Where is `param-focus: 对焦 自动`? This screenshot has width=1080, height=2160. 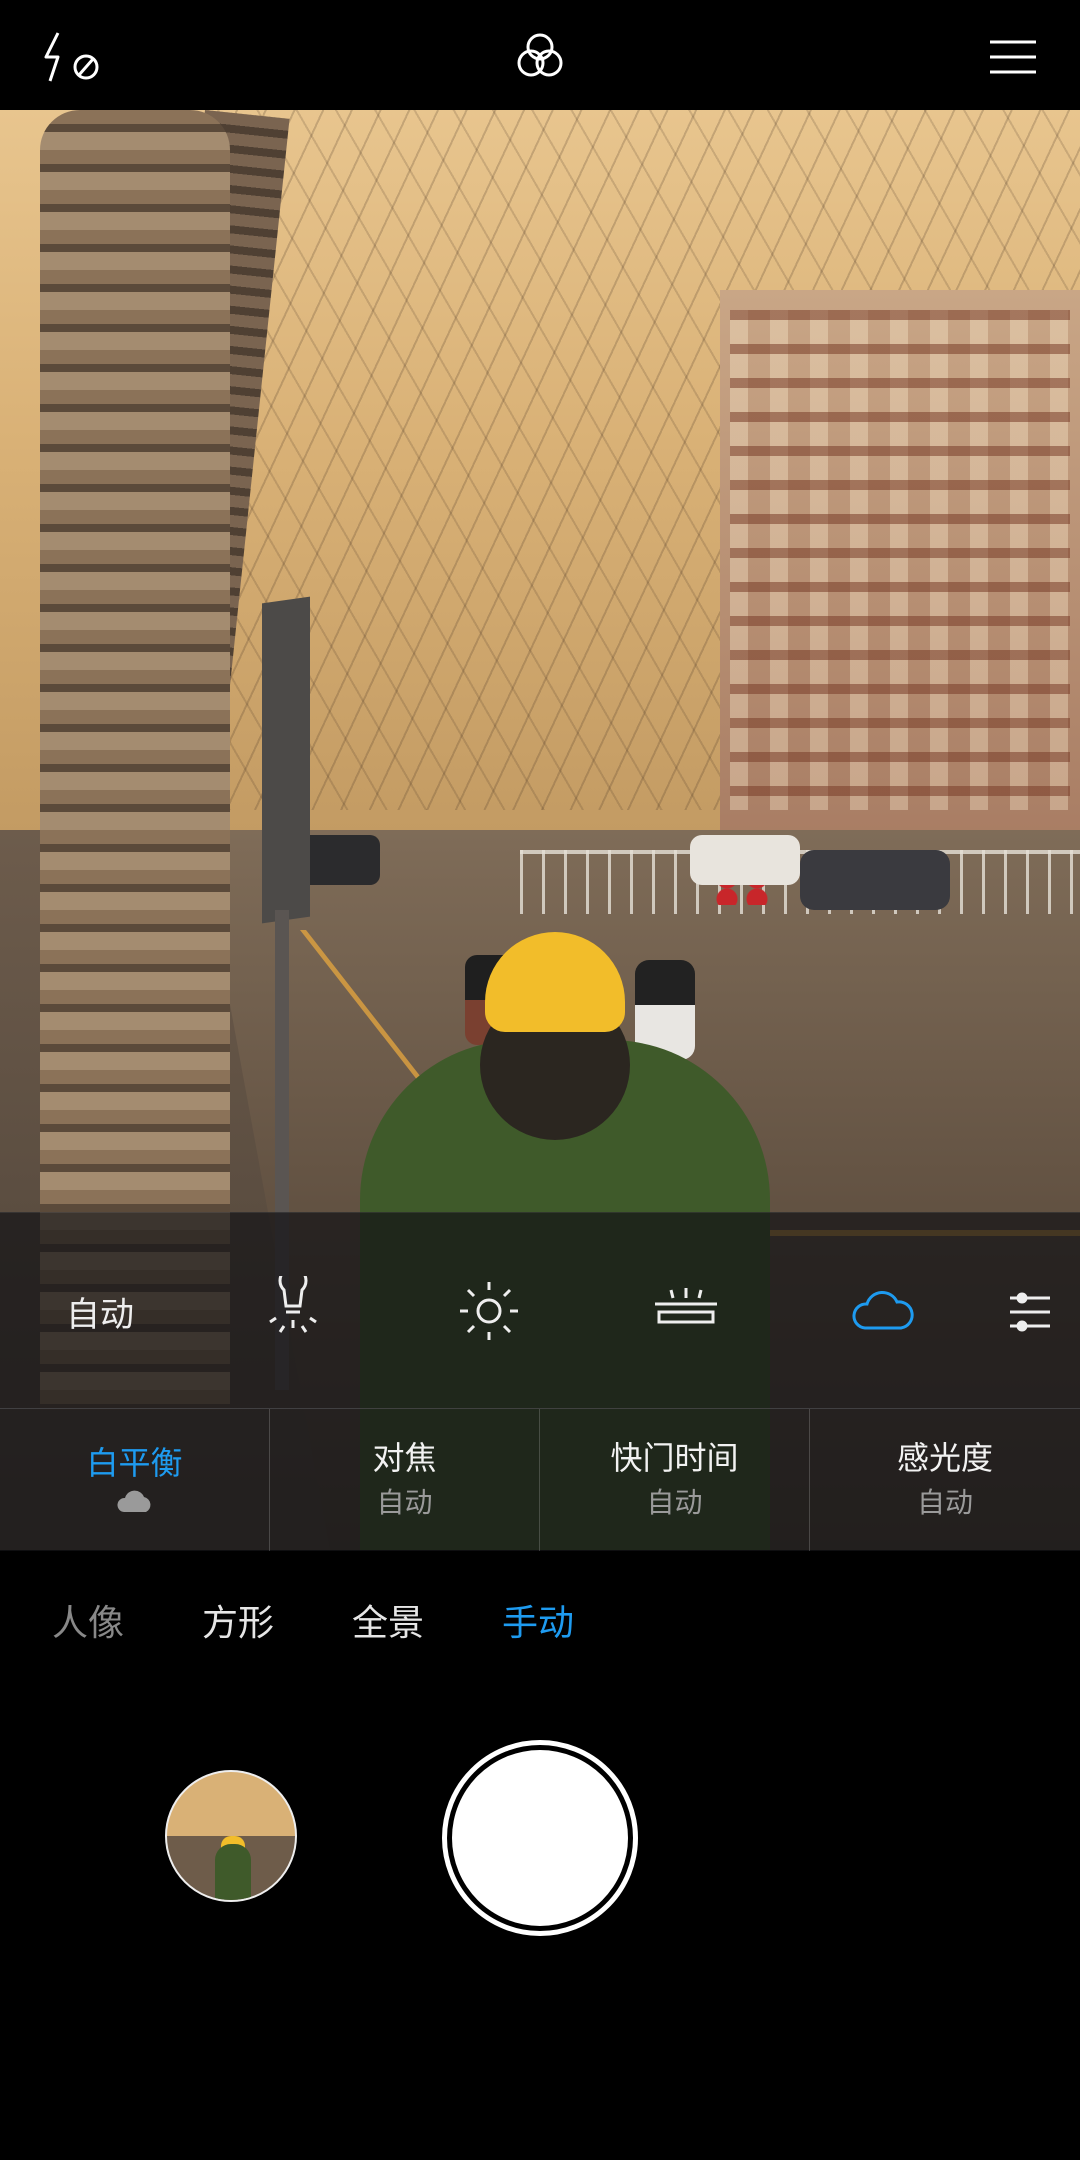
param-focus: 对焦 自动 is located at coordinates (405, 1480).